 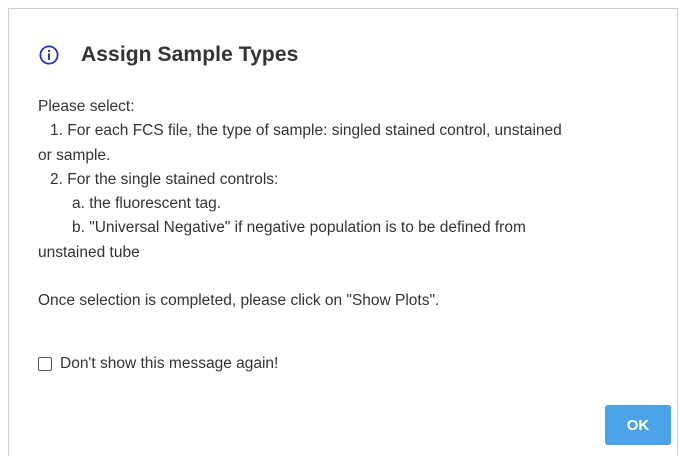 I want to click on instruction-step-1-continued: or sample., so click(x=74, y=155).